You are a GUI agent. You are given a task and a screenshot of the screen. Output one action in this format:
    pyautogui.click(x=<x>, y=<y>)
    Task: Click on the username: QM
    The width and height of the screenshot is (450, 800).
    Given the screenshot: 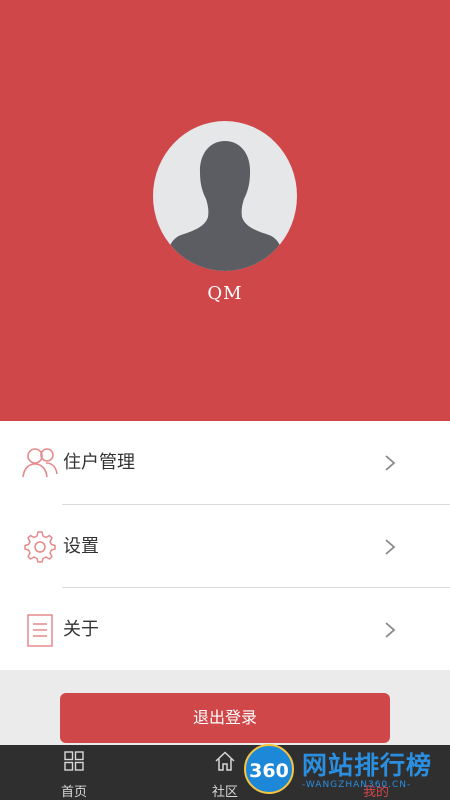 What is the action you would take?
    pyautogui.click(x=225, y=293)
    